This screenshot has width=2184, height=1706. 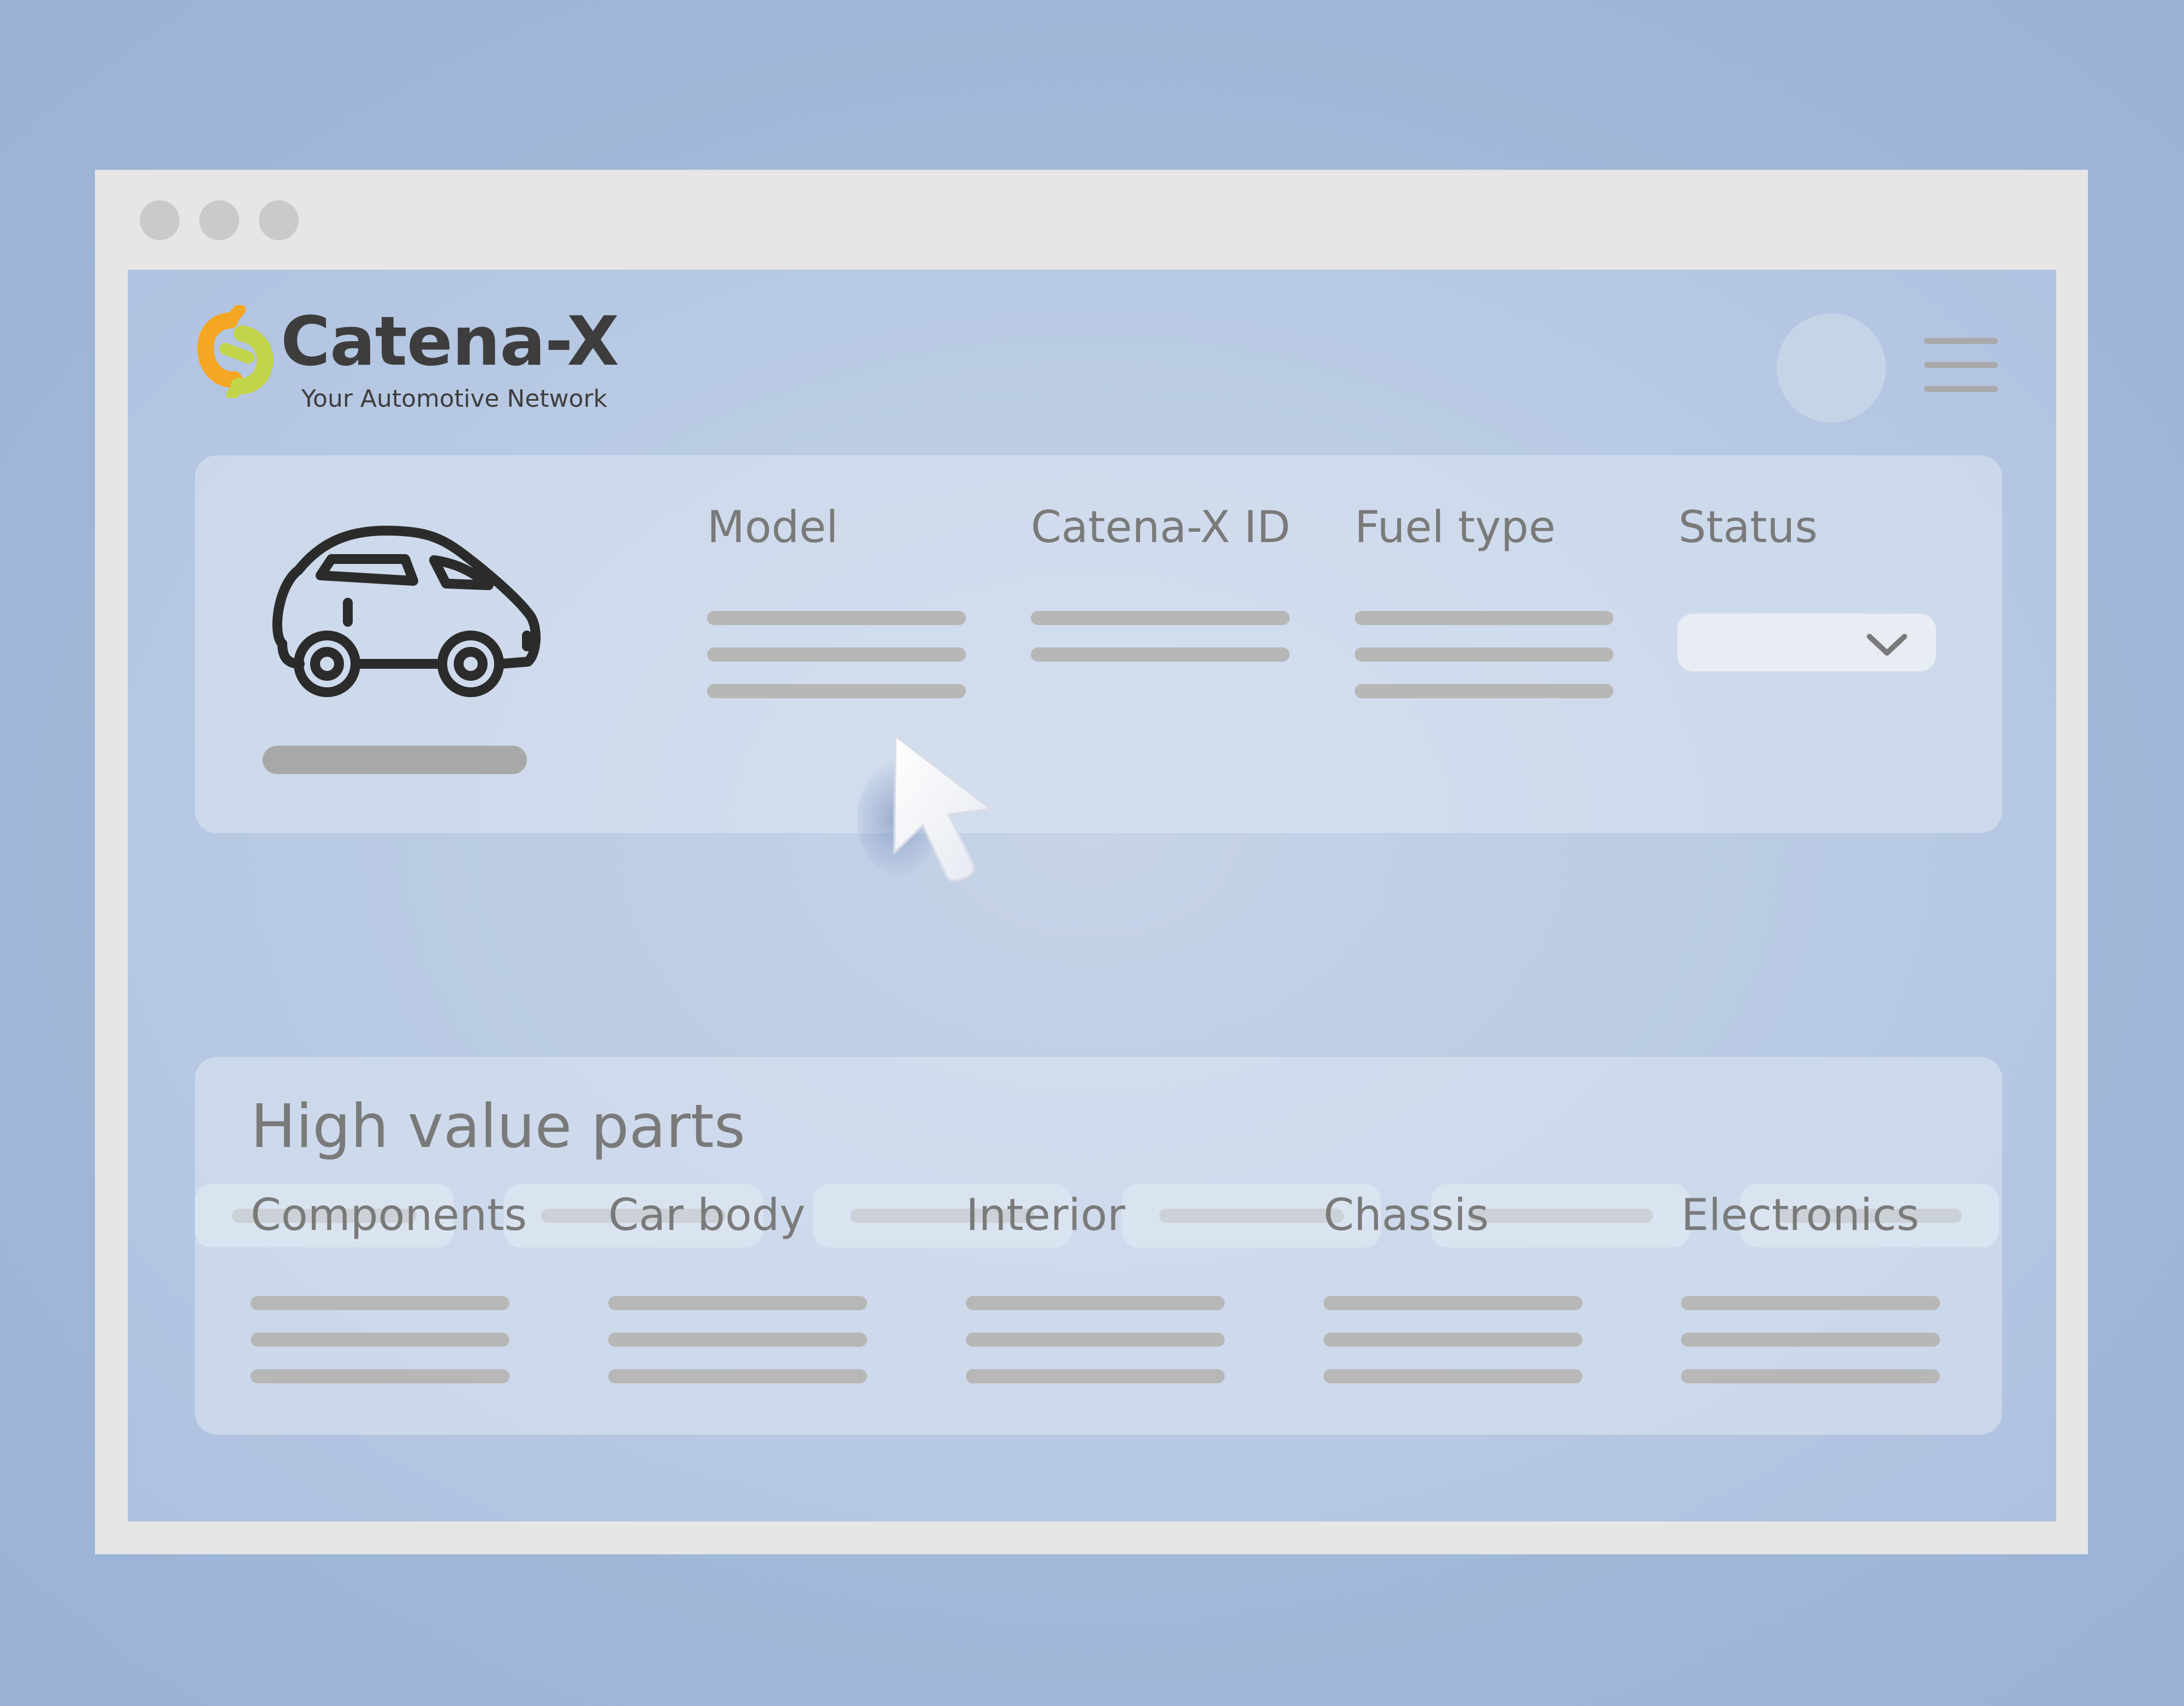 What do you see at coordinates (1887, 645) in the screenshot?
I see `chevron-down-icon` at bounding box center [1887, 645].